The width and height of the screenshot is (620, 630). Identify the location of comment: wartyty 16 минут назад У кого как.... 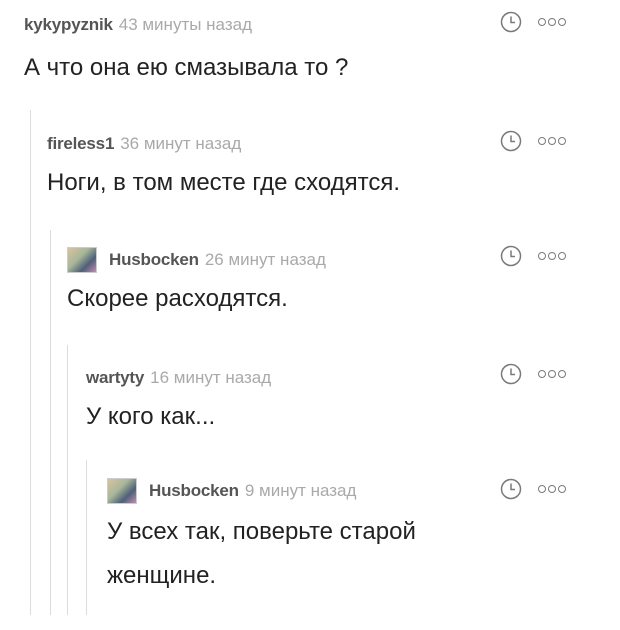
(286, 401).